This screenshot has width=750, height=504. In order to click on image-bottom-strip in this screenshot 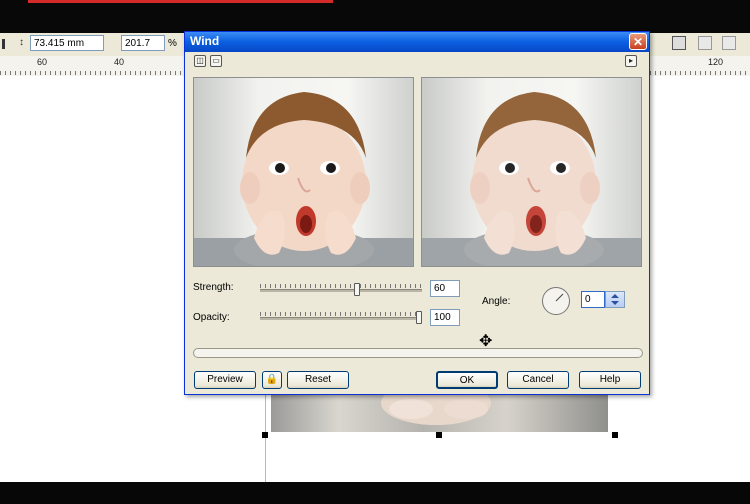, I will do `click(439, 406)`.